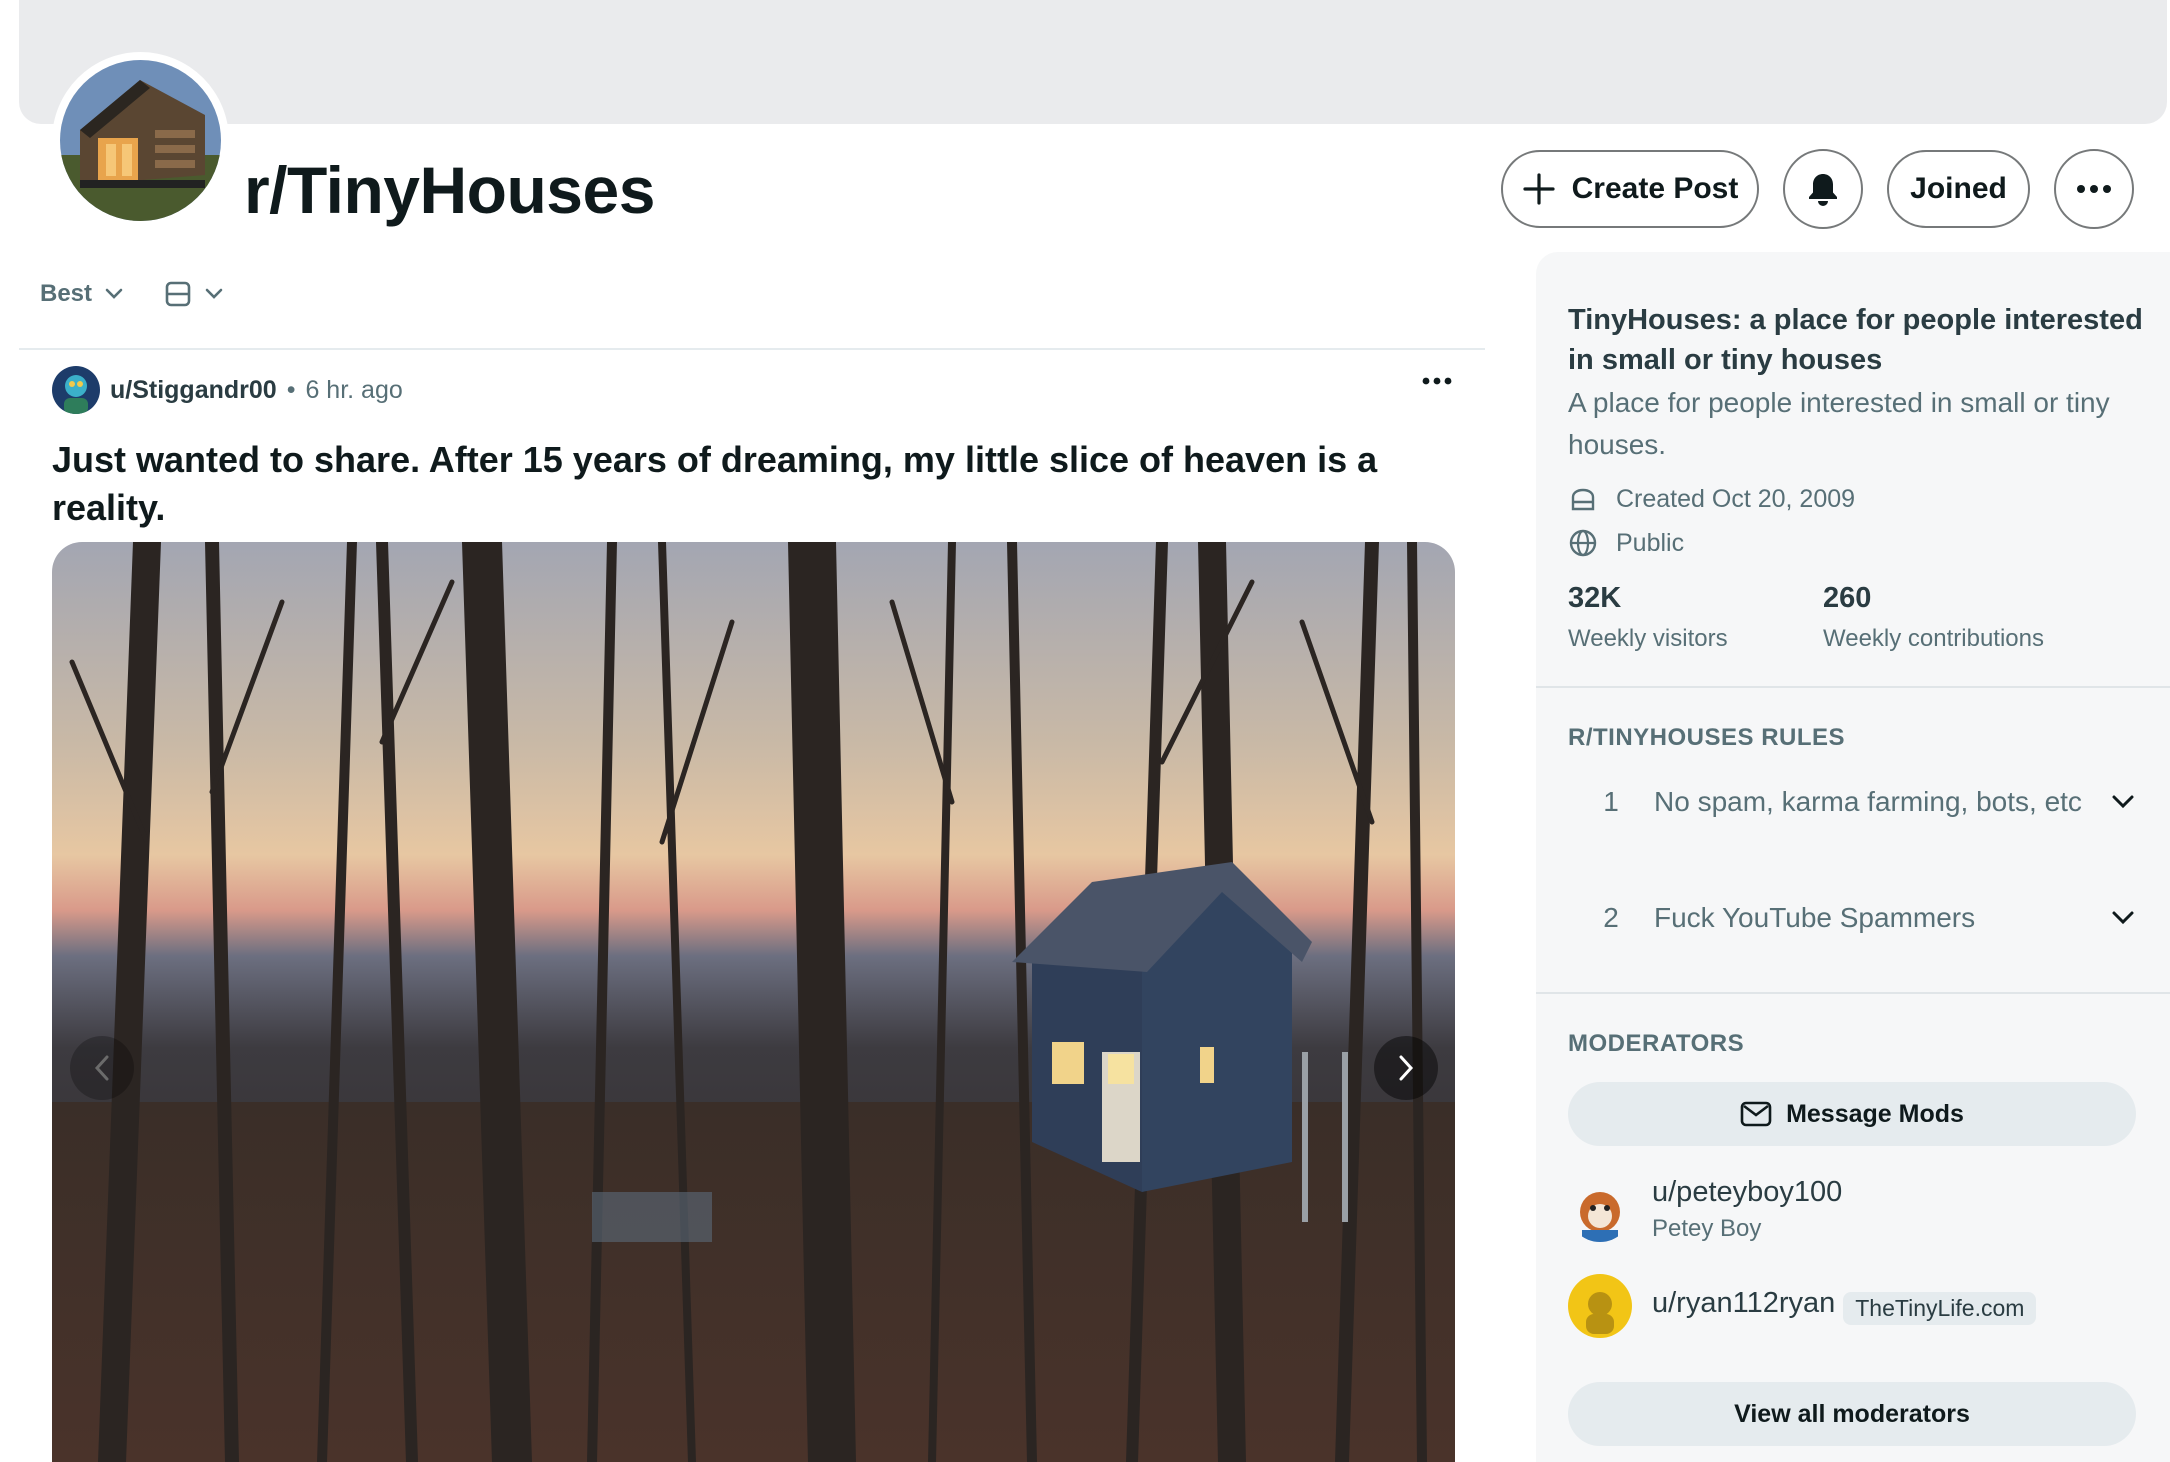  Describe the element at coordinates (1539, 189) in the screenshot. I see `plus-icon` at that location.